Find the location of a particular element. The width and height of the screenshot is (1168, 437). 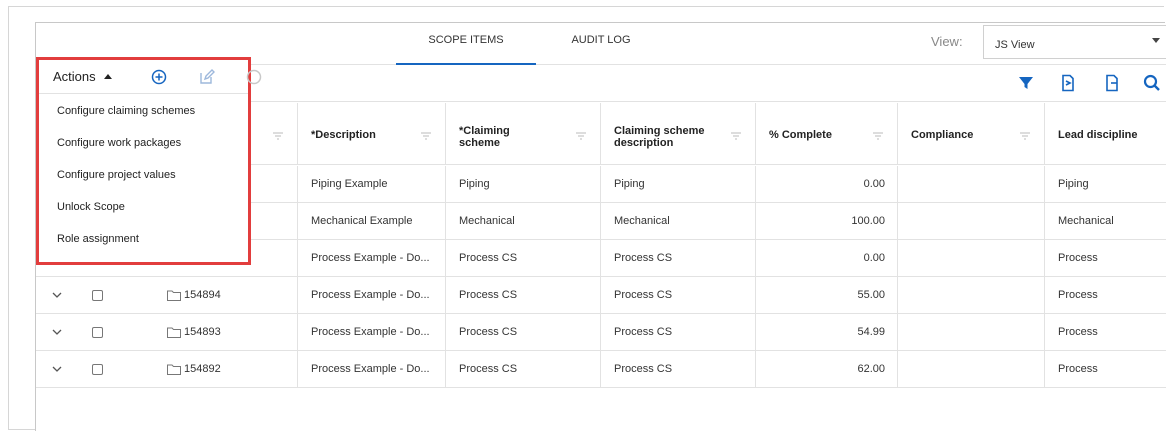

row-id-text: 154892 is located at coordinates (202, 369).